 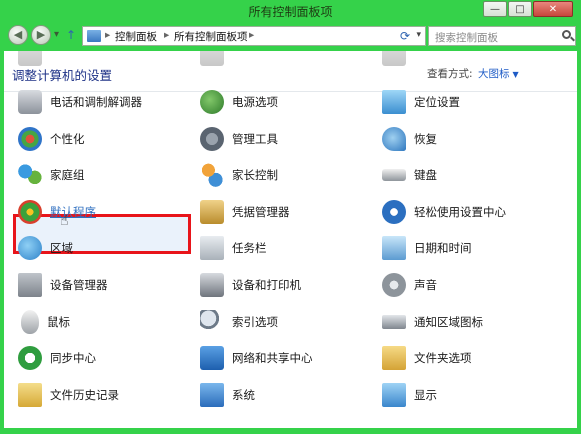 What do you see at coordinates (553, 9) in the screenshot?
I see `close-button: ✕` at bounding box center [553, 9].